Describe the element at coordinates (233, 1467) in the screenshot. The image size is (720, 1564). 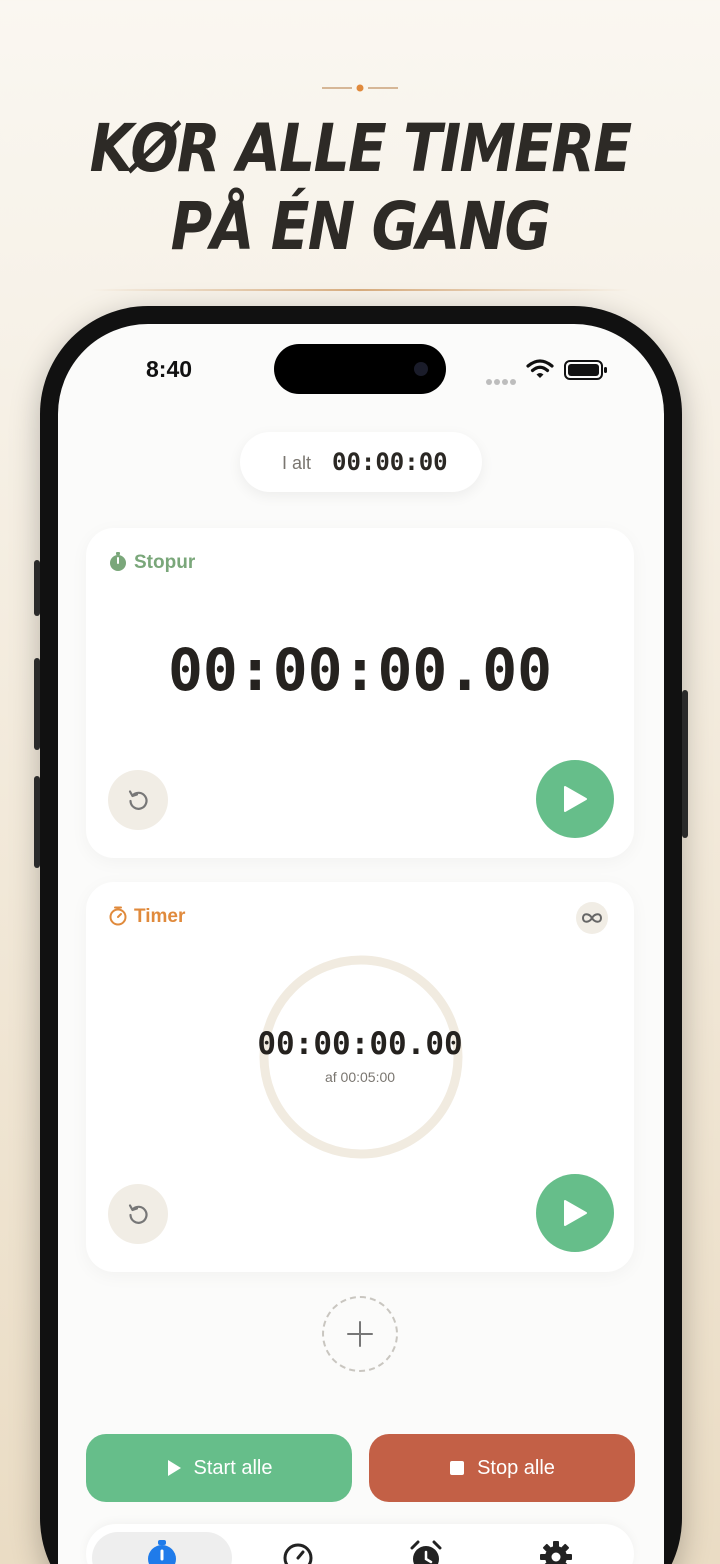
I see `start-all-label: Start alle` at that location.